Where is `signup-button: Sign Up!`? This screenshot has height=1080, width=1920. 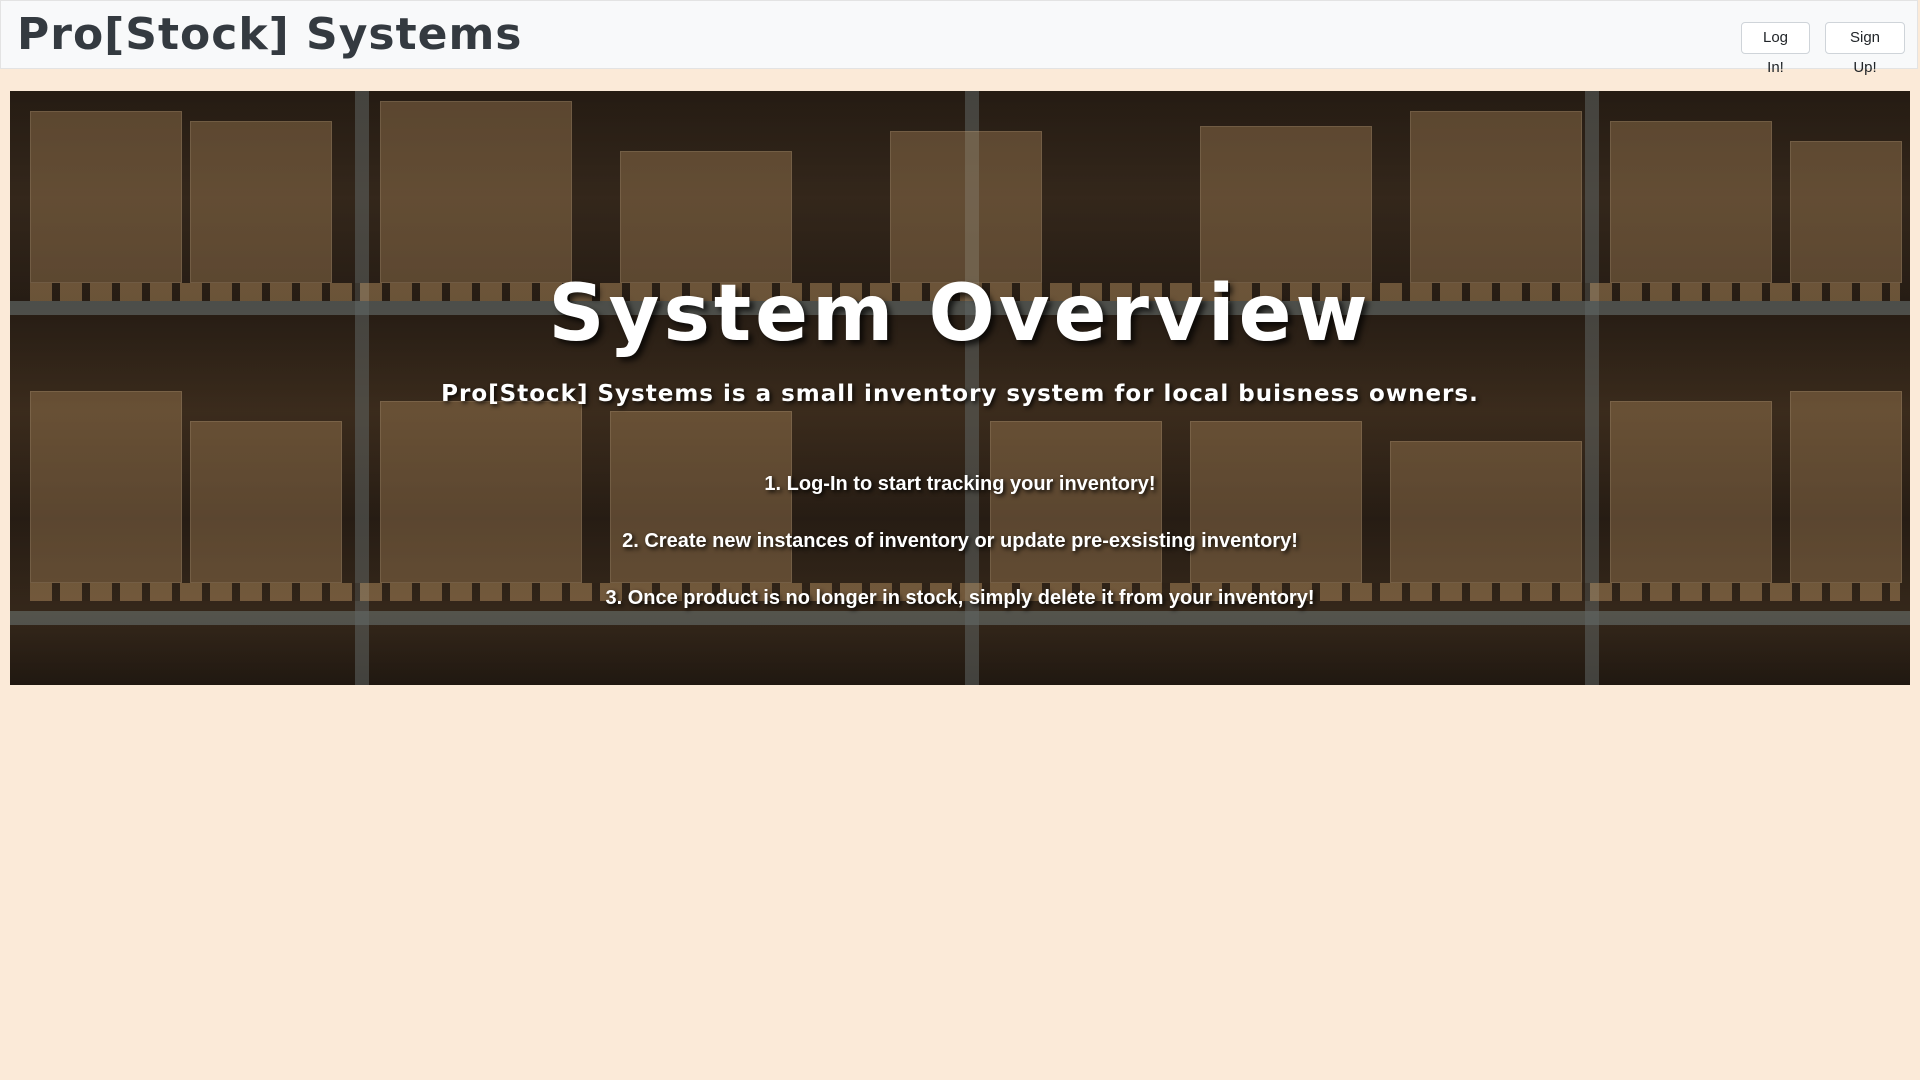
signup-button: Sign Up! is located at coordinates (1865, 49).